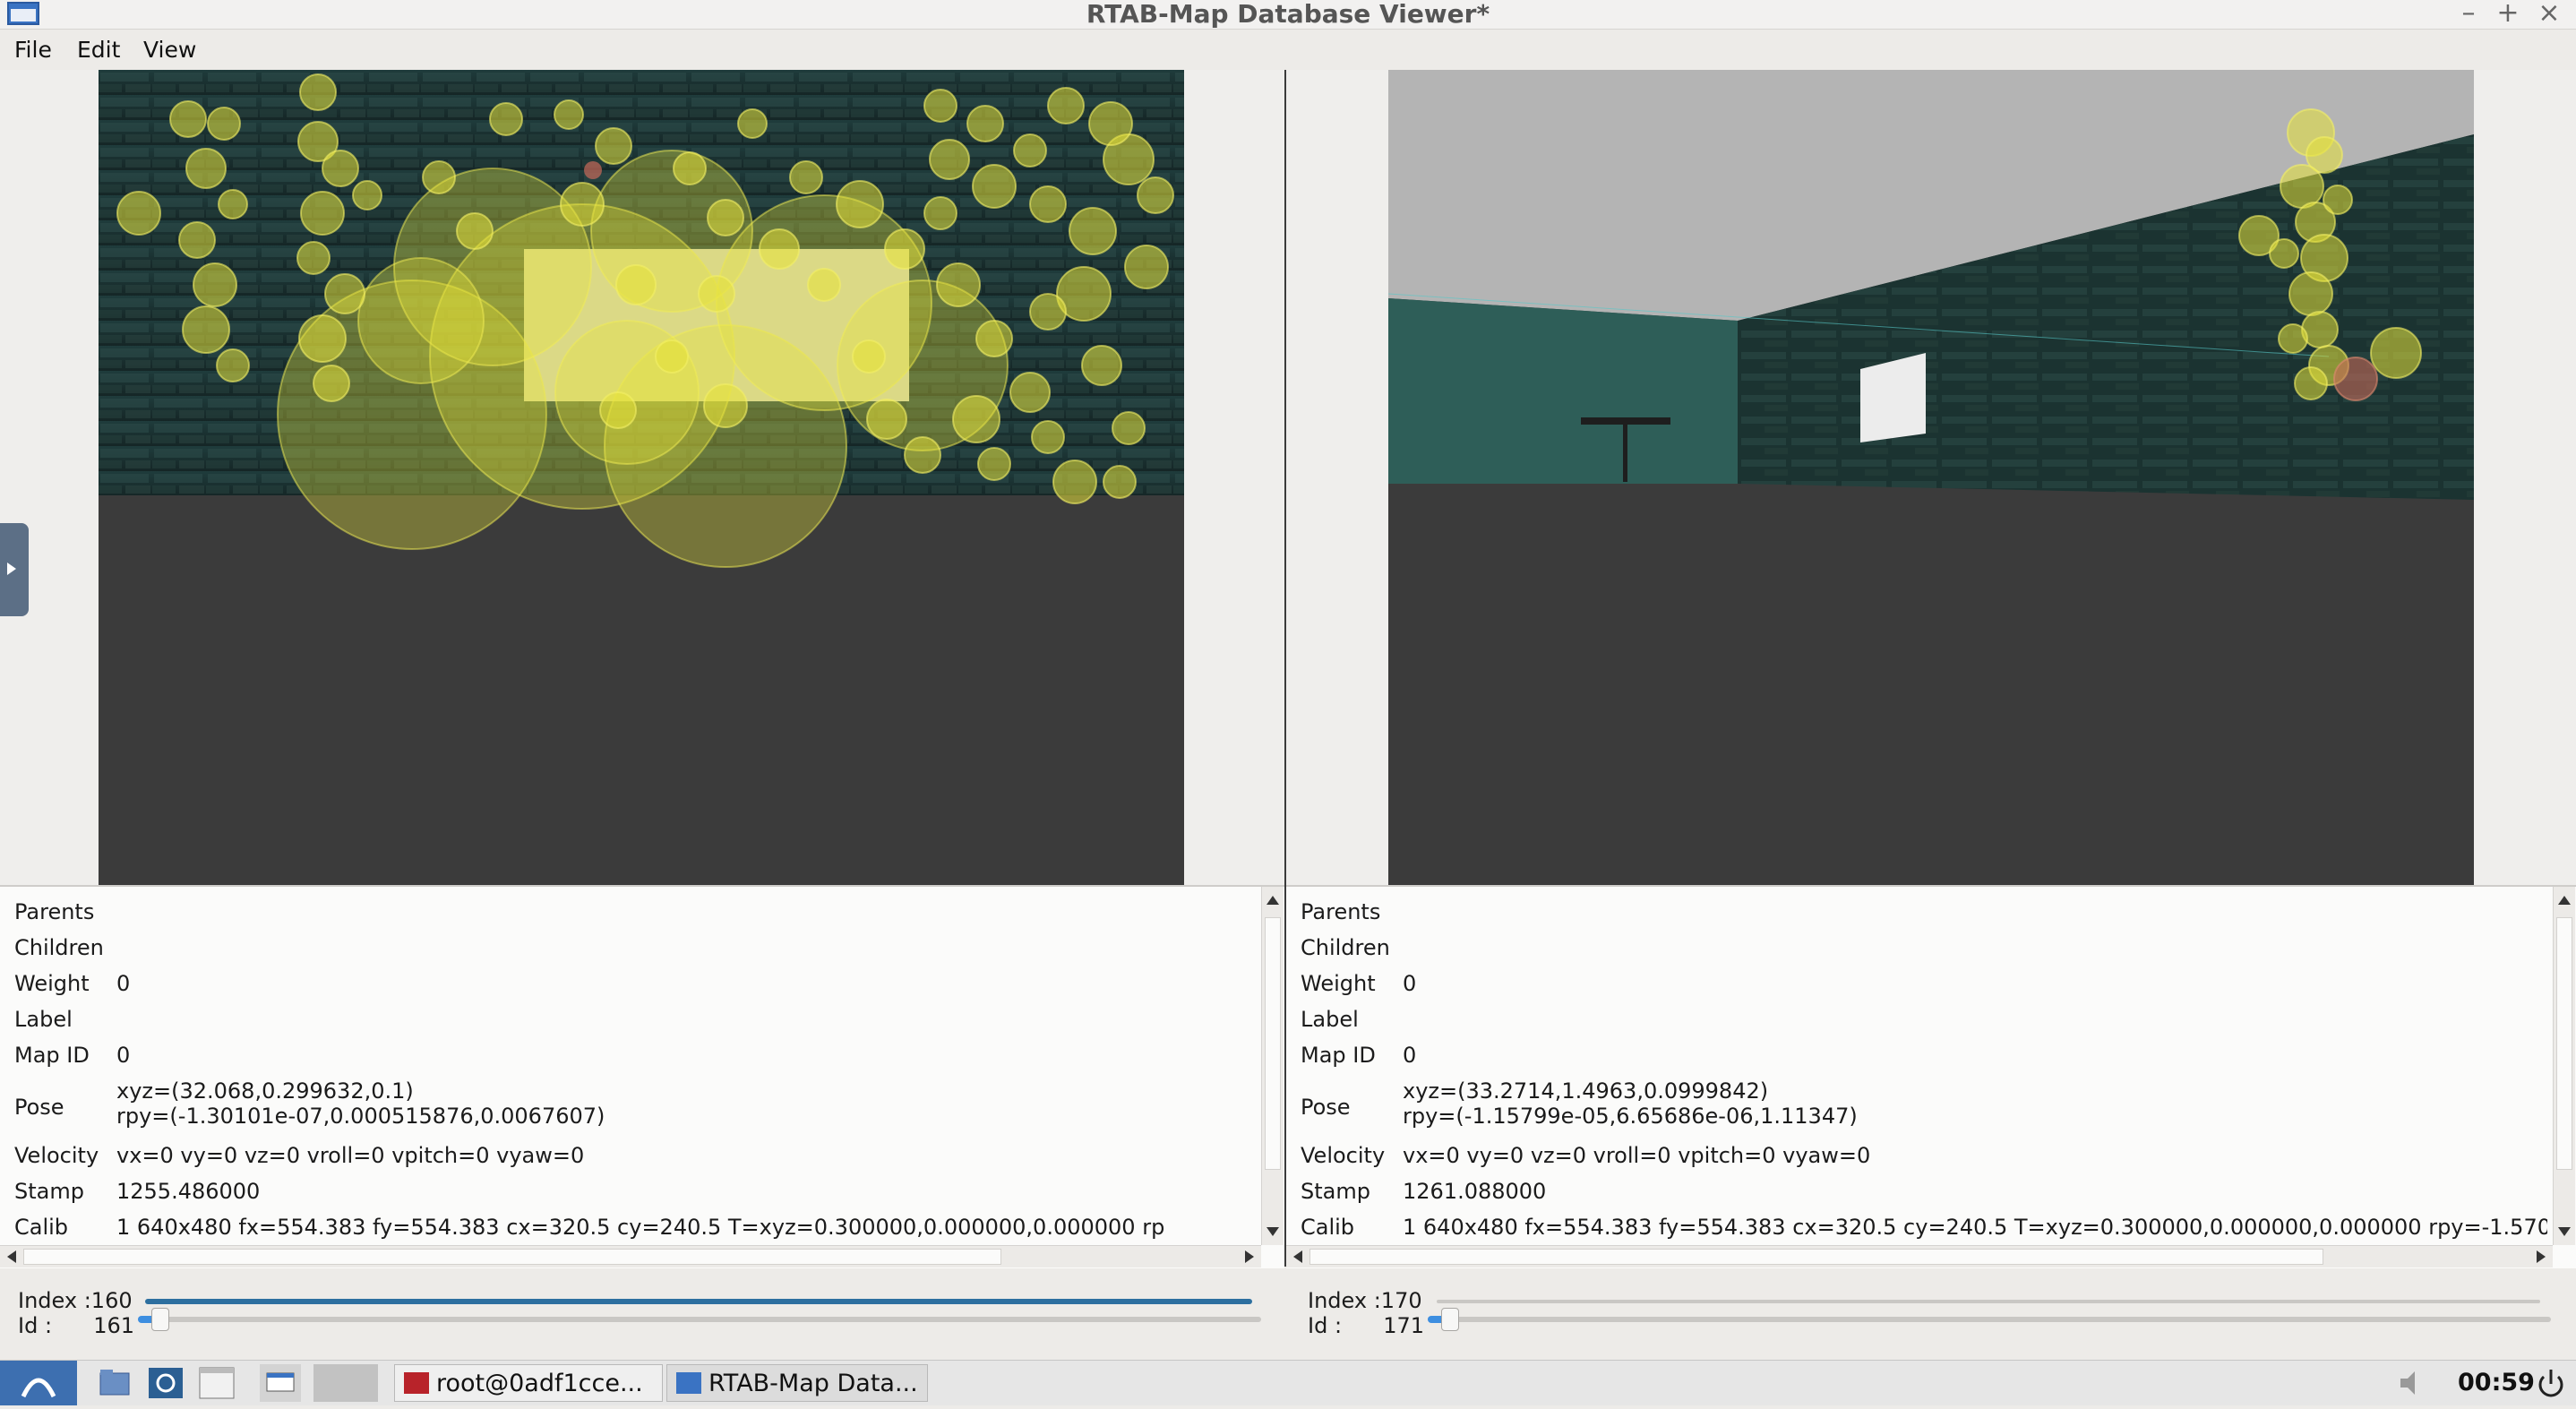 The image size is (2576, 1409). What do you see at coordinates (188, 1192) in the screenshot?
I see `stamp-value: 1255.486000` at bounding box center [188, 1192].